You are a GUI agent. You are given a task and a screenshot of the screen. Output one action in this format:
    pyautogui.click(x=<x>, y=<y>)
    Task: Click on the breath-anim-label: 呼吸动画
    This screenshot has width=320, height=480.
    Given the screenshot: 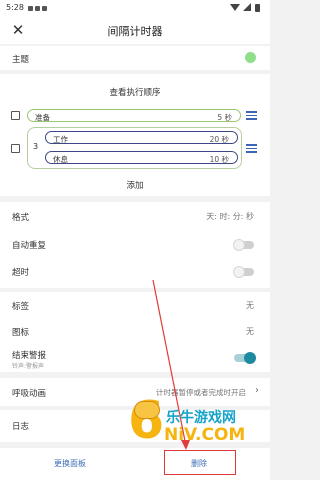 What is the action you would take?
    pyautogui.click(x=29, y=394)
    